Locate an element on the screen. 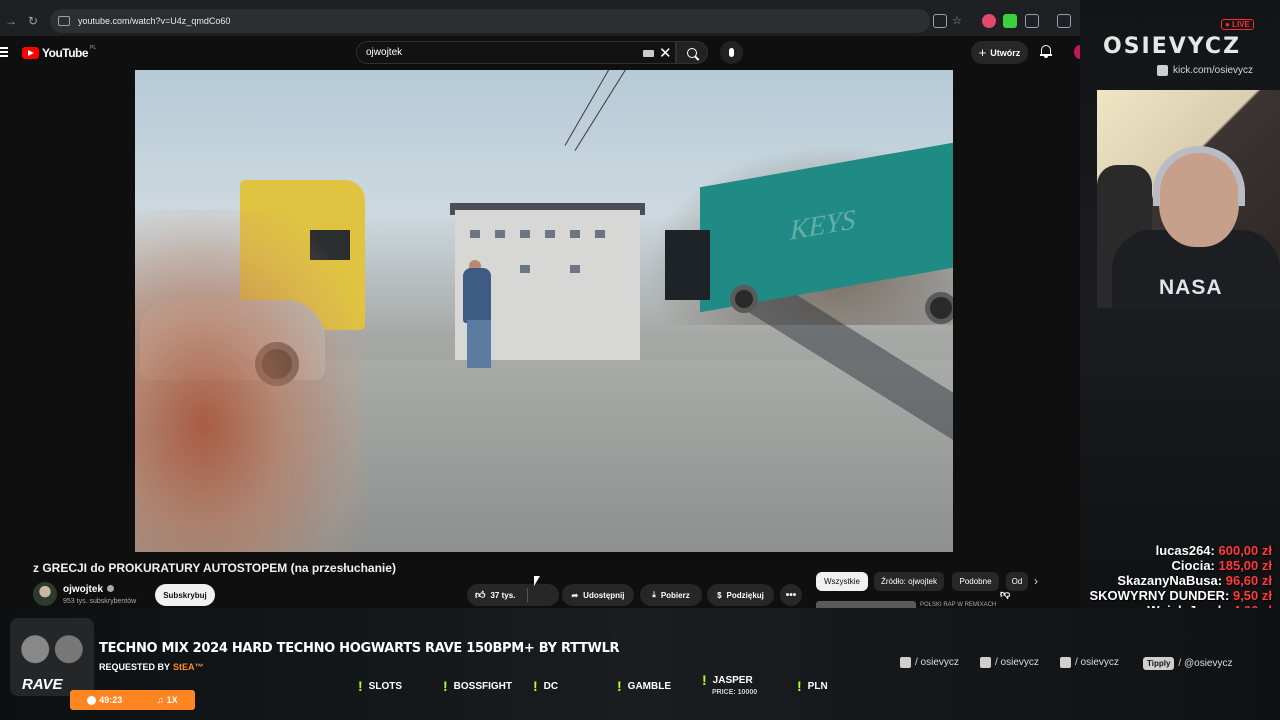  like-icon: 👍︎ is located at coordinates (480, 595).